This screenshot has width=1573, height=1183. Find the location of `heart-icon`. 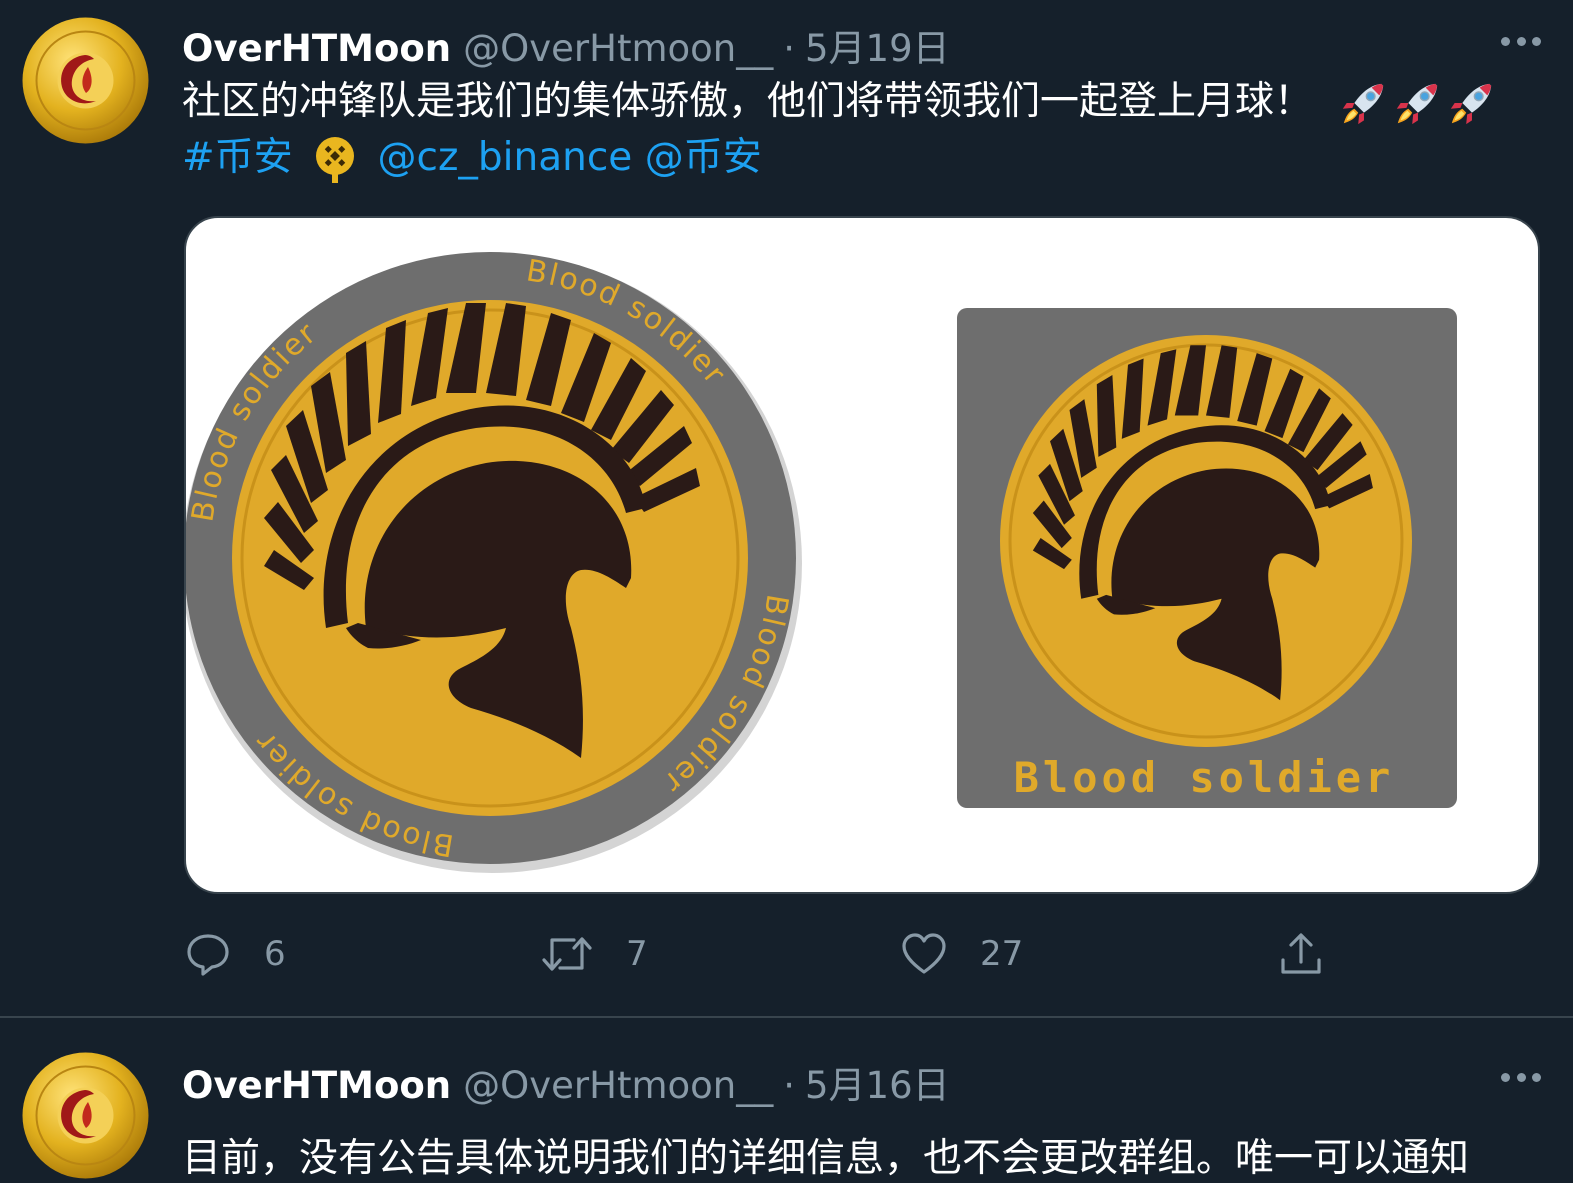

heart-icon is located at coordinates (924, 953).